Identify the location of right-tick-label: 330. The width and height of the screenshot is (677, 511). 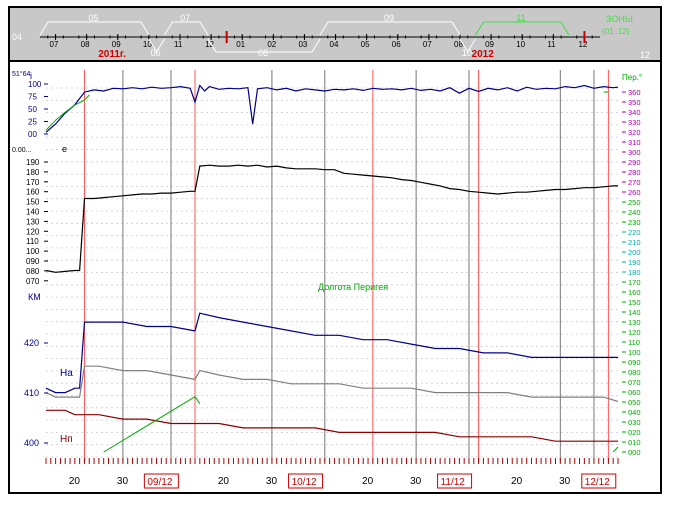
(634, 122).